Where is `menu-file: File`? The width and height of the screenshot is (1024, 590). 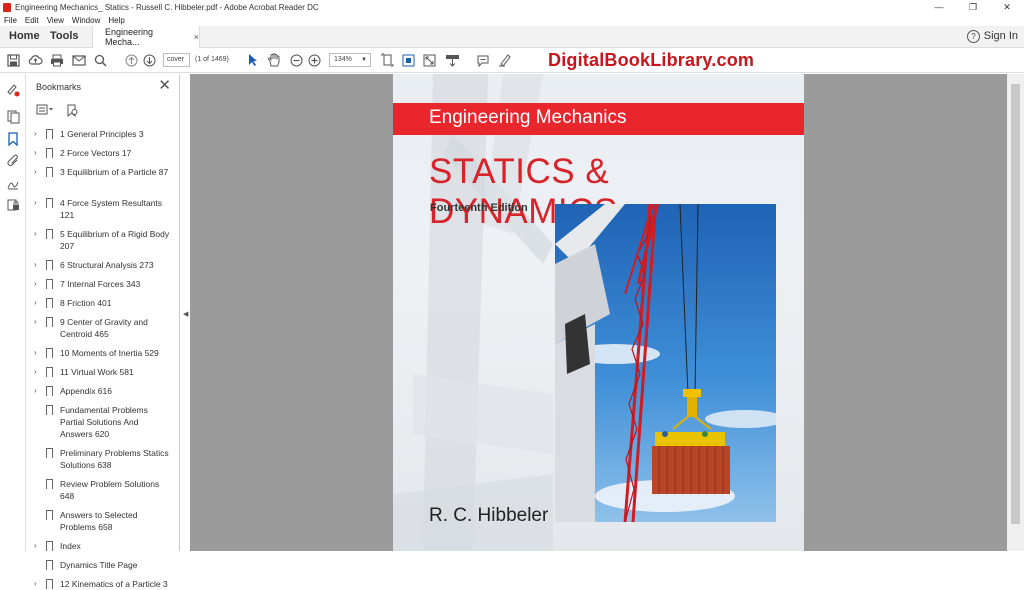
menu-file: File is located at coordinates (10, 20).